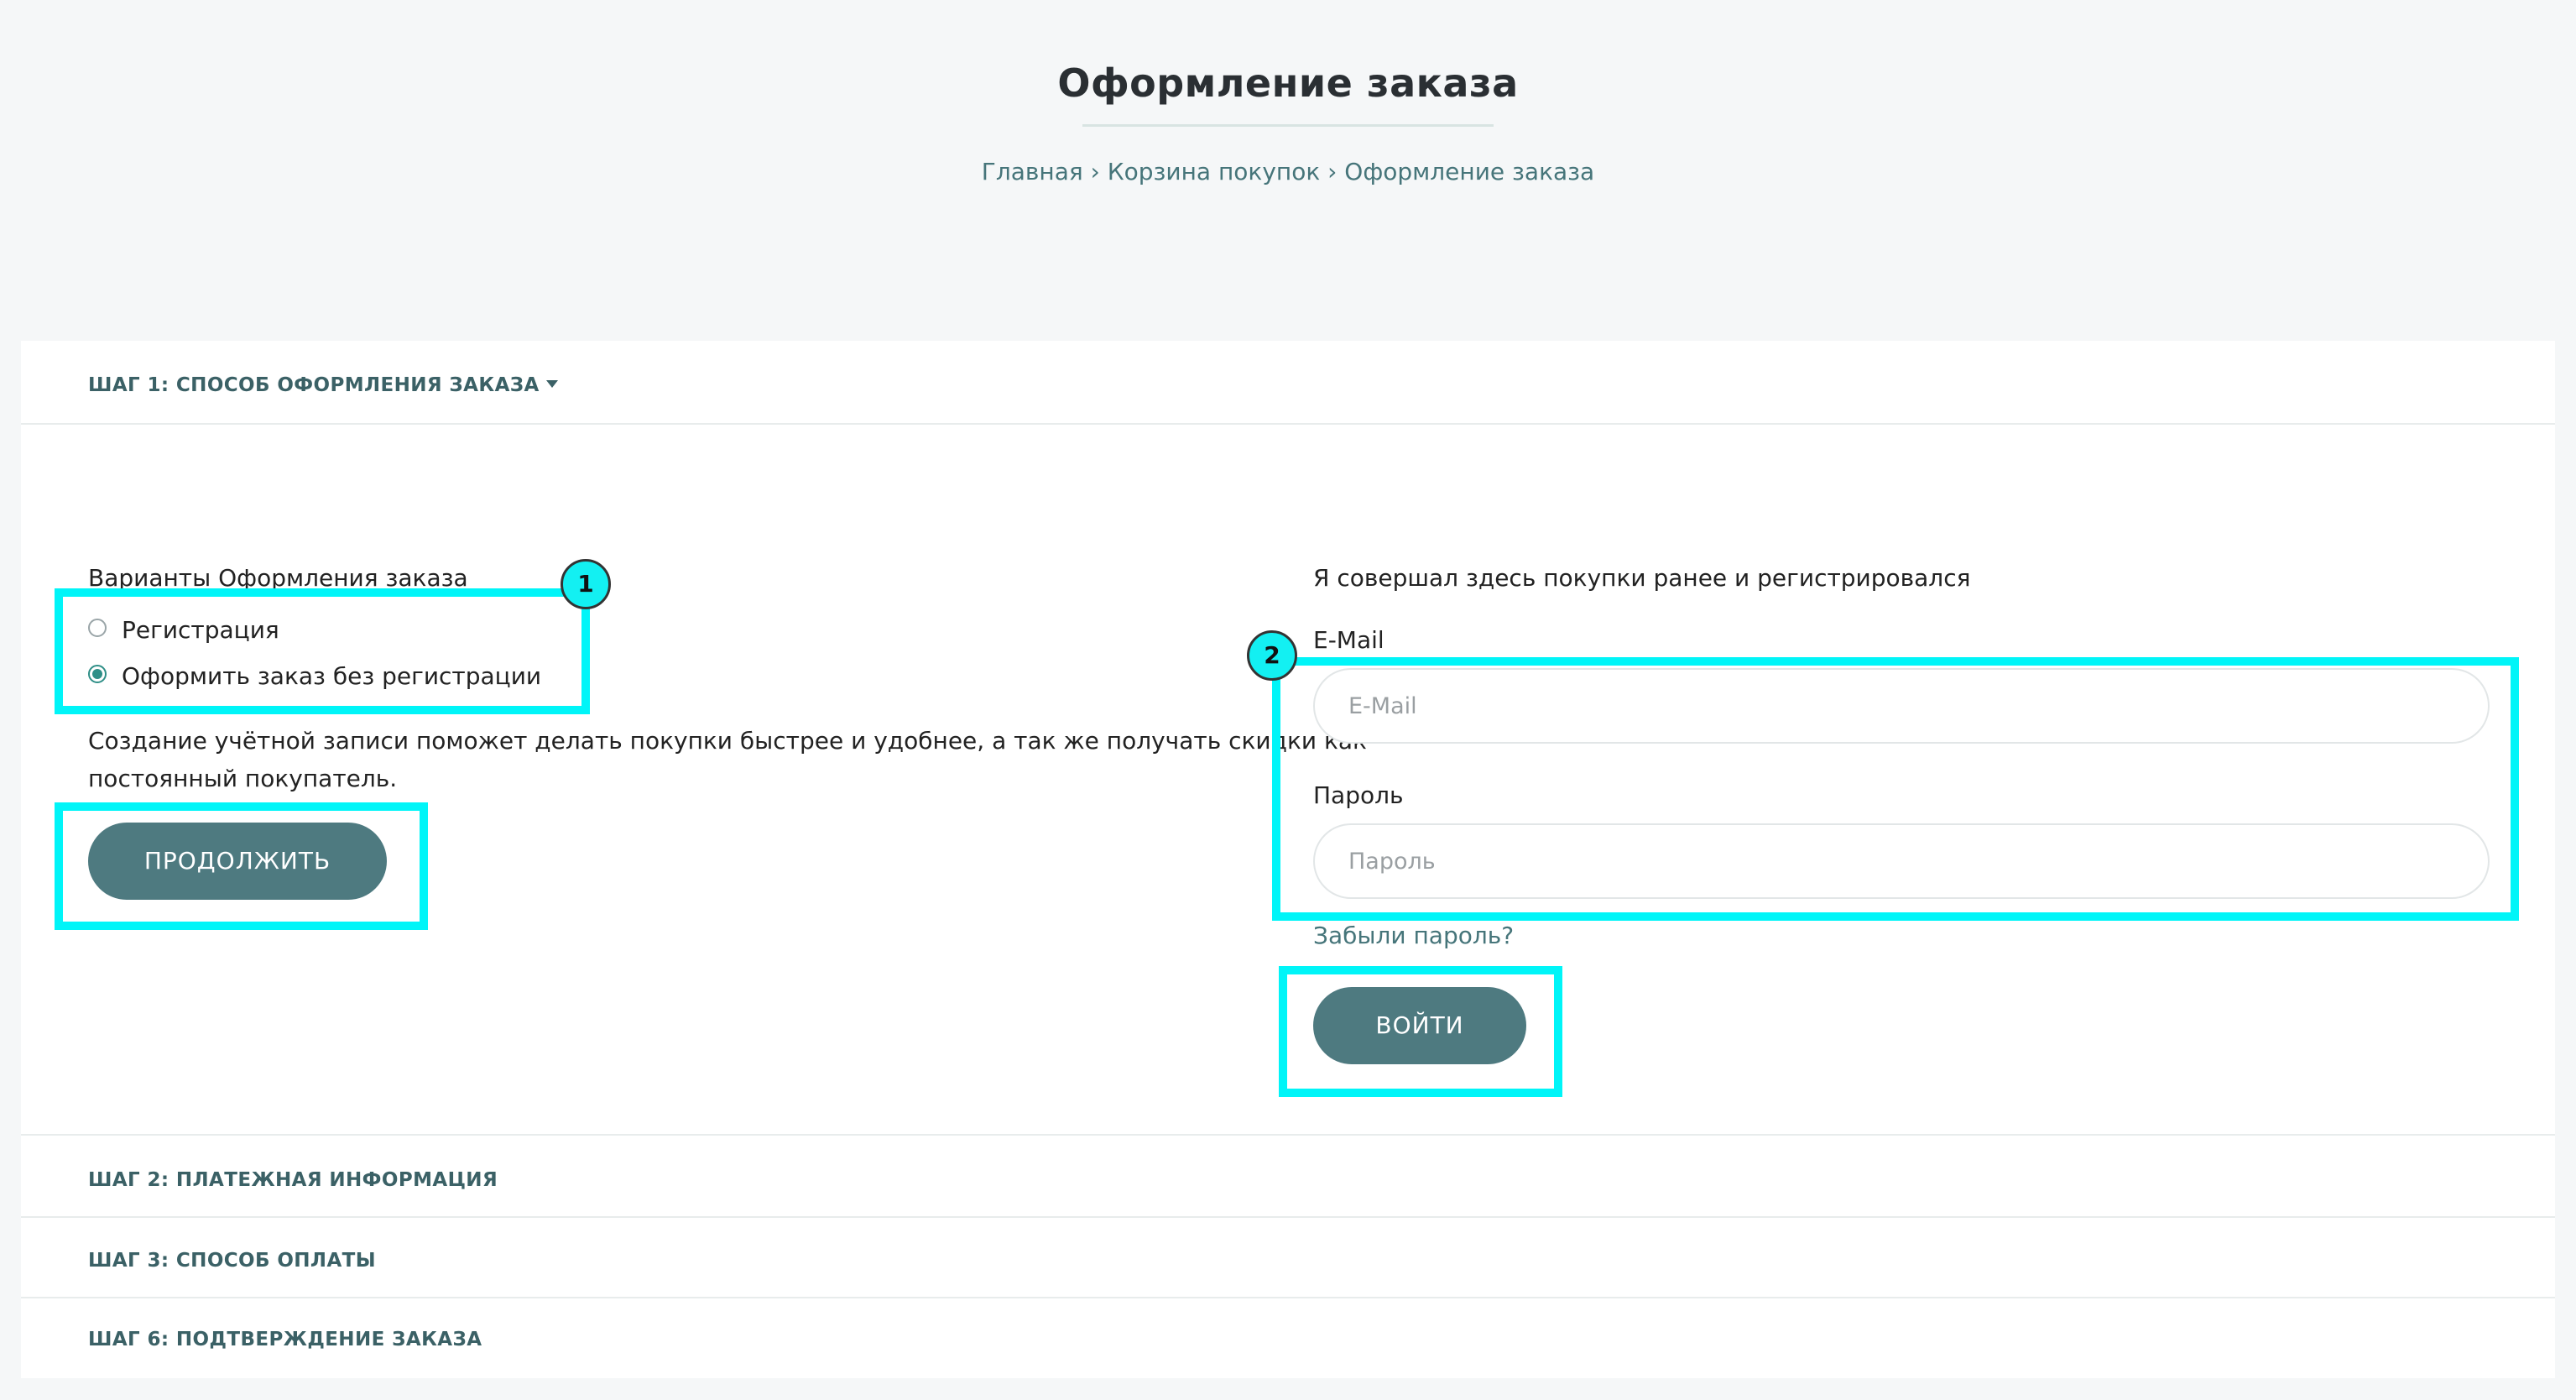 Image resolution: width=2576 pixels, height=1400 pixels. What do you see at coordinates (243, 779) in the screenshot?
I see `checkout-description-line2: постоянный покупатель.` at bounding box center [243, 779].